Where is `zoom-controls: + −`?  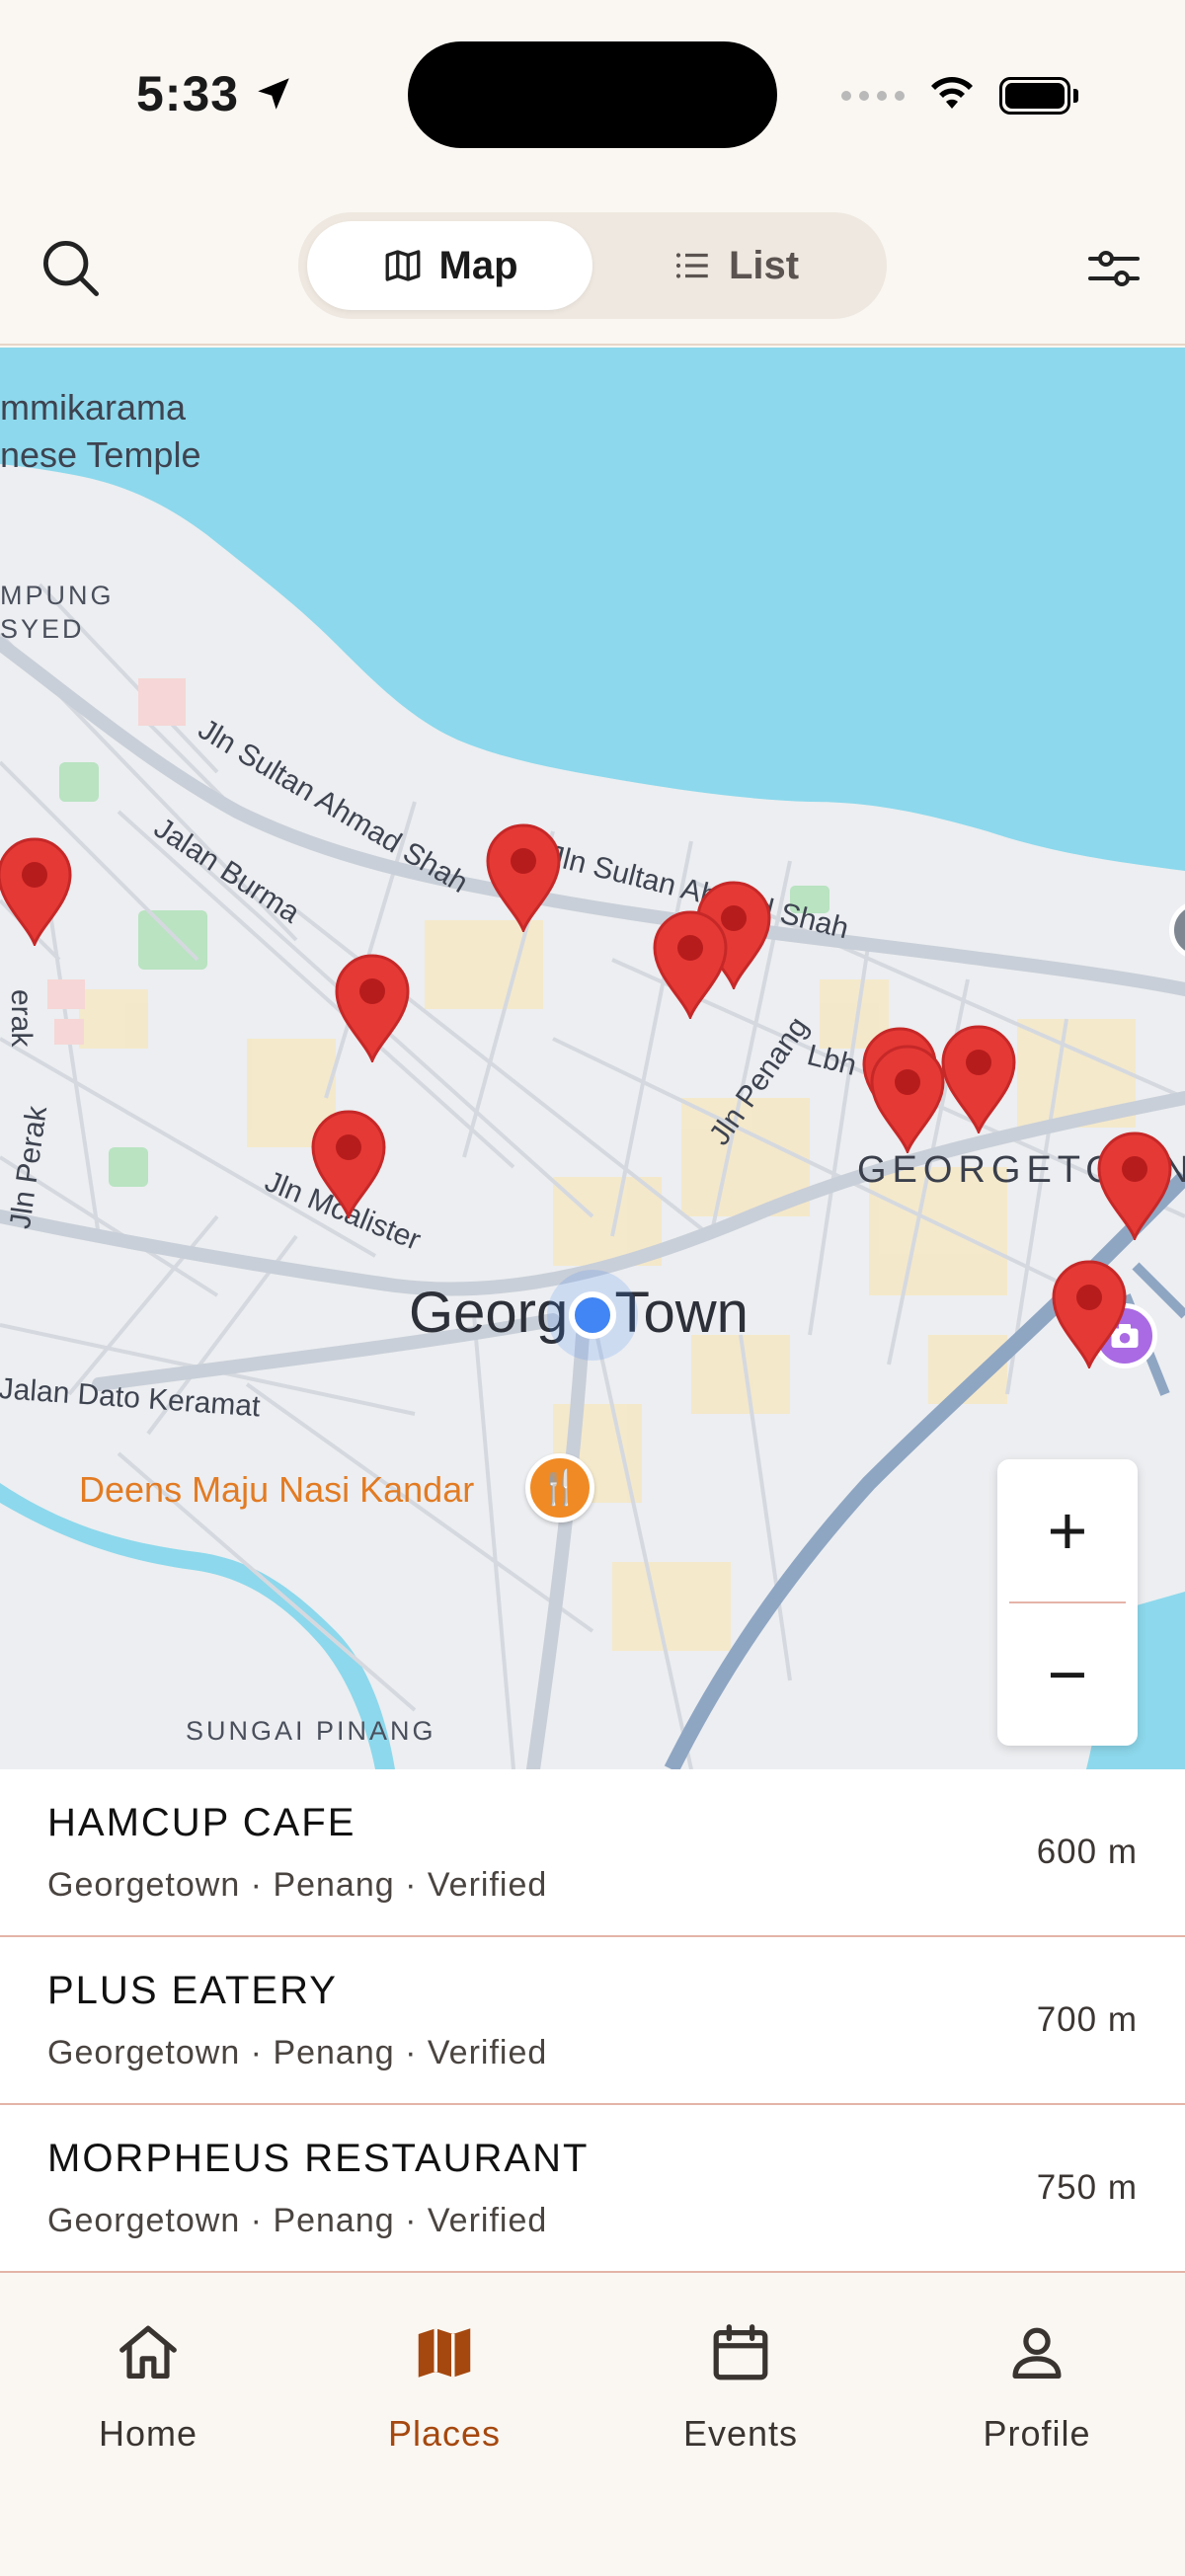
zoom-controls: + − is located at coordinates (1067, 1602).